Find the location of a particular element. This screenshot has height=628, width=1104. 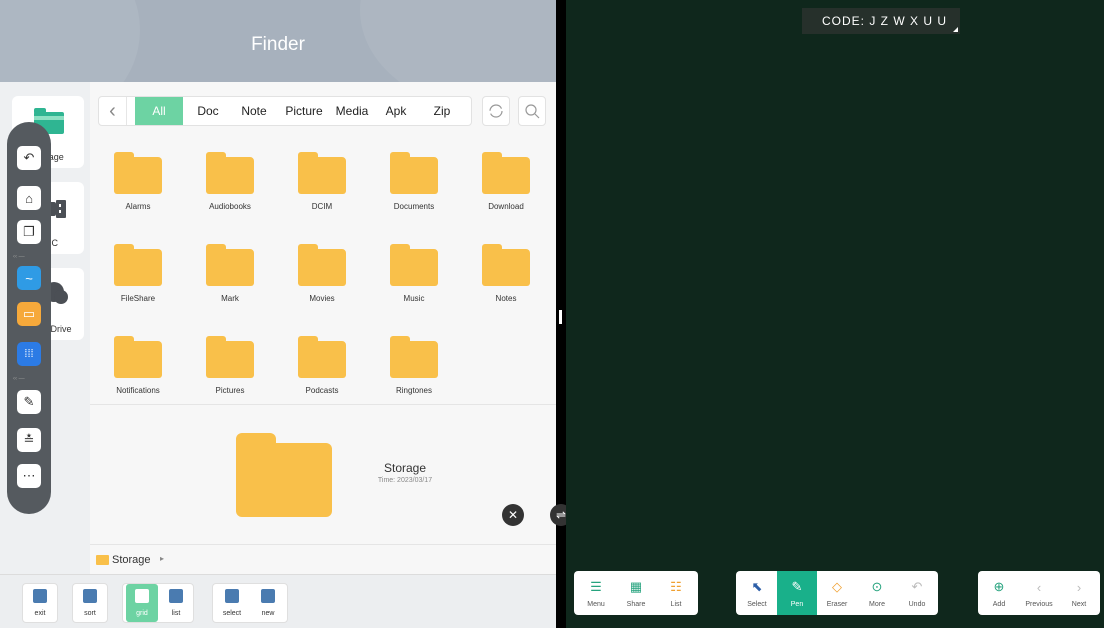

pen-tool-button: ✎ Pen is located at coordinates (797, 593).